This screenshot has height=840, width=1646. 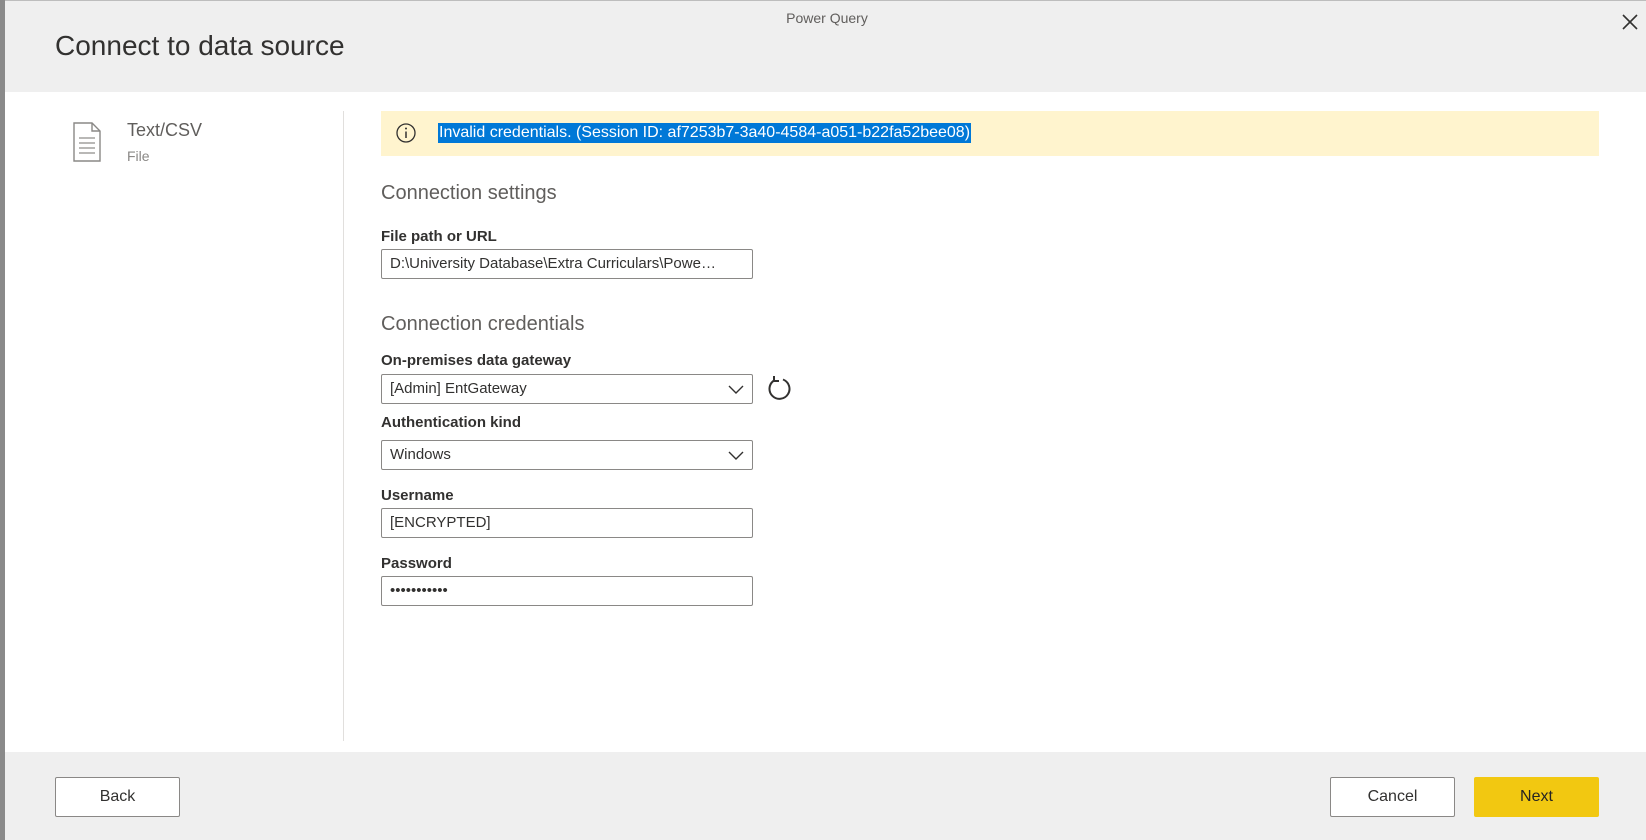 What do you see at coordinates (198, 144) in the screenshot?
I see `connector-item: Text/CSV File` at bounding box center [198, 144].